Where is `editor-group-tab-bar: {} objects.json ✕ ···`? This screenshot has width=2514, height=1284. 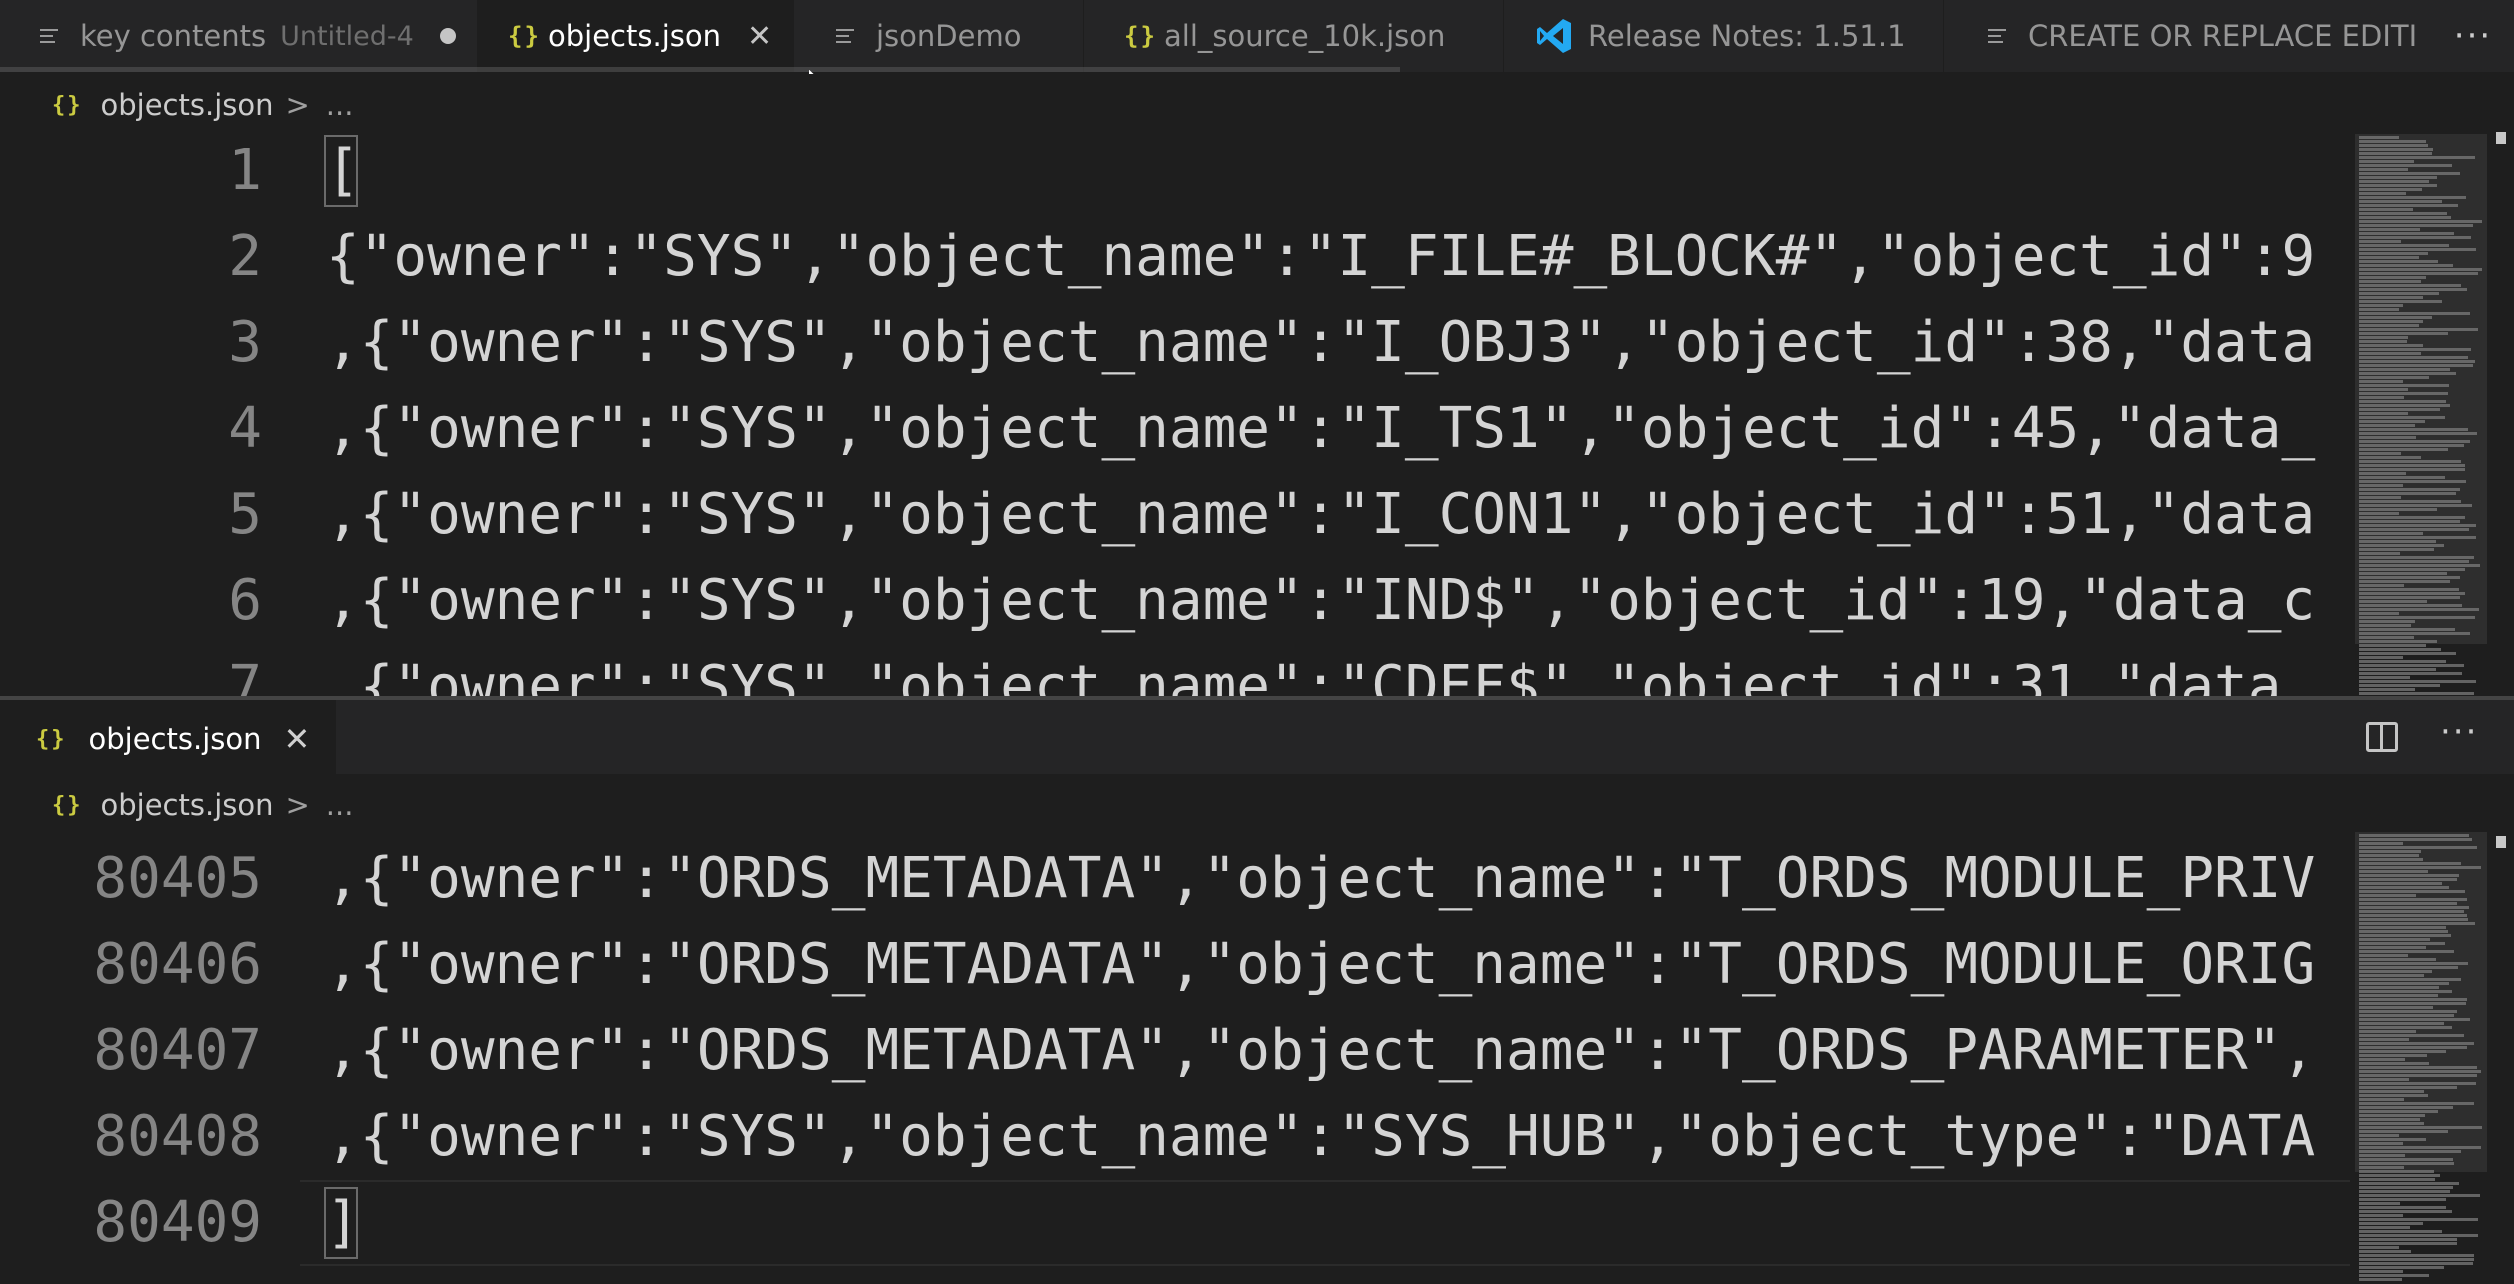 editor-group-tab-bar: {} objects.json ✕ ··· is located at coordinates (1257, 737).